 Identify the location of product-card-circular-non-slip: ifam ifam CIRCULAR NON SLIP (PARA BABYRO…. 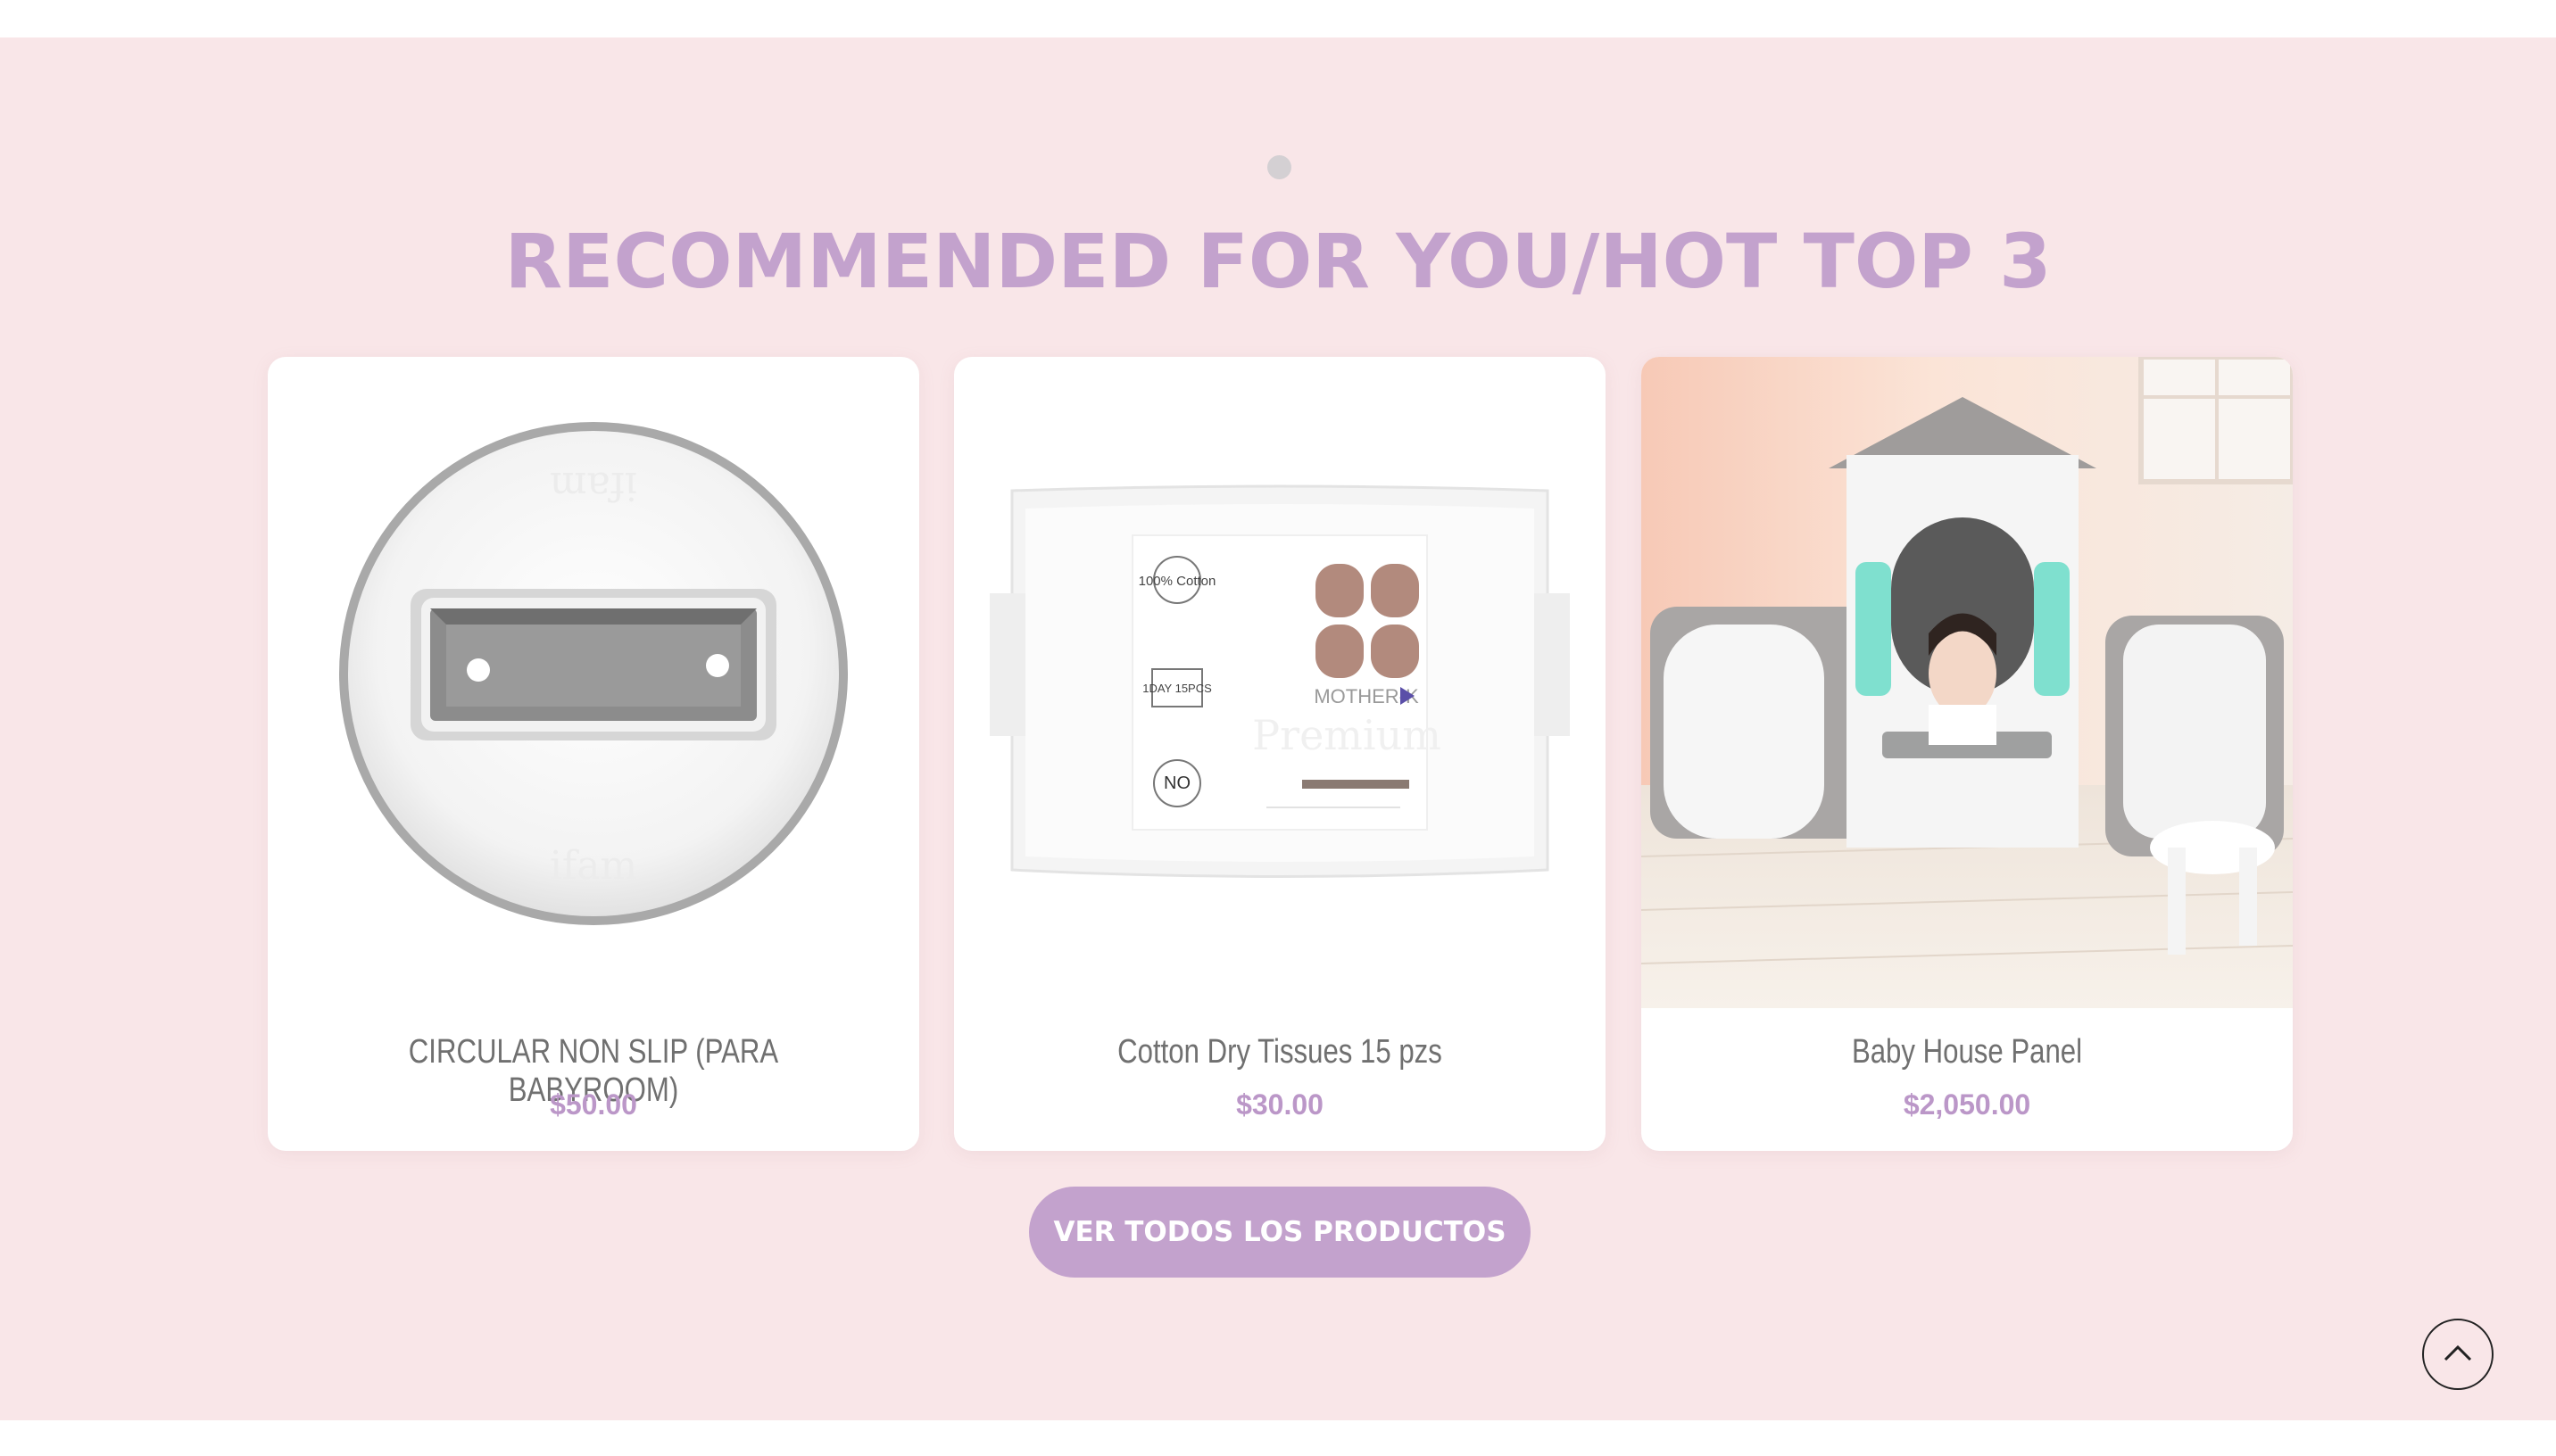
(593, 754).